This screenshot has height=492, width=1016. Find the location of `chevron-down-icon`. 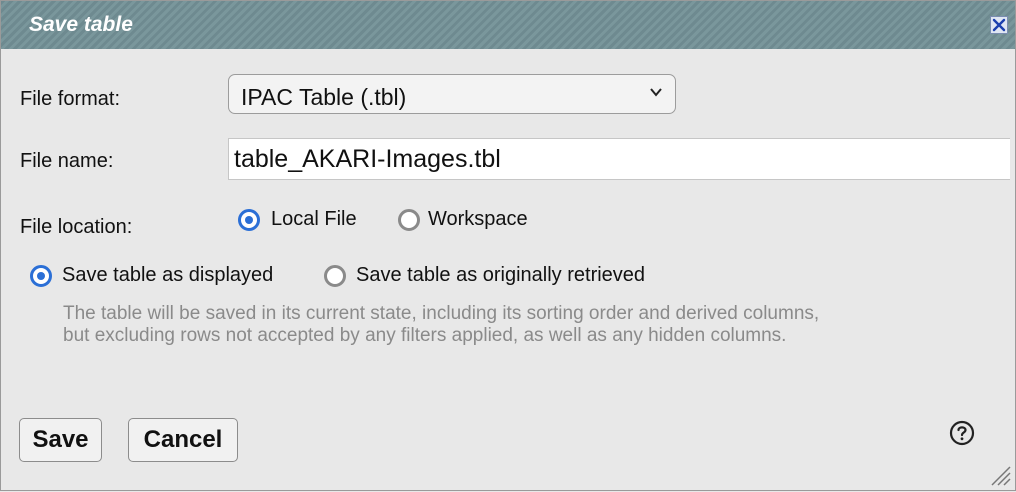

chevron-down-icon is located at coordinates (656, 94).